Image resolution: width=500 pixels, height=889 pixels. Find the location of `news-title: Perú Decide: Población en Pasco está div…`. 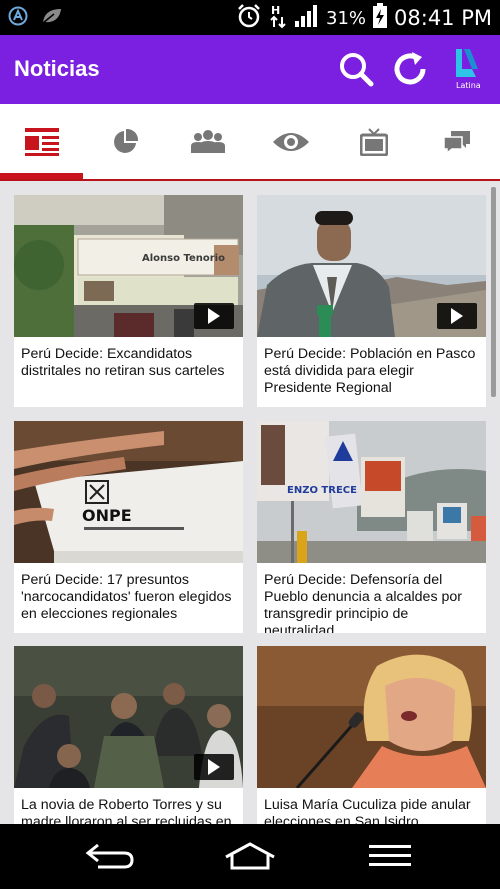

news-title: Perú Decide: Población en Pasco está div… is located at coordinates (370, 371).